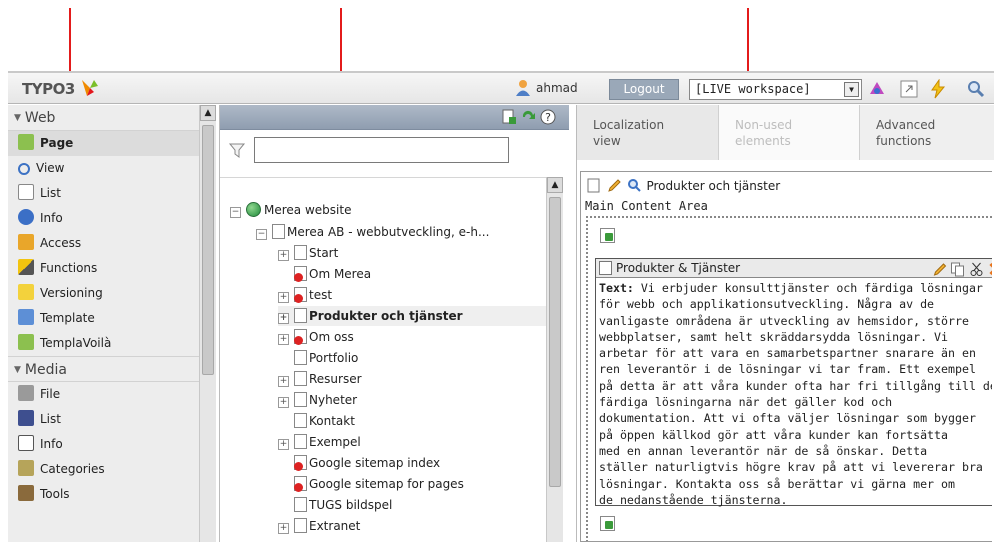  Describe the element at coordinates (104, 318) in the screenshot. I see `module-item-template: Template` at that location.